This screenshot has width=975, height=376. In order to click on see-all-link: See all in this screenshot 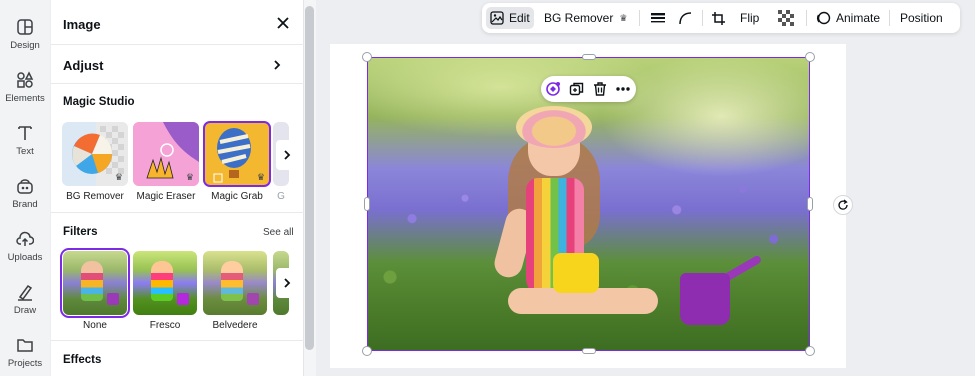, I will do `click(278, 232)`.